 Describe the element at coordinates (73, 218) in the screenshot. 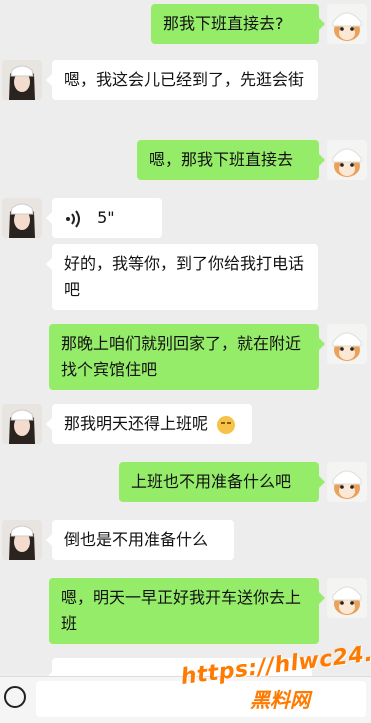

I see `voice-wave-icon` at that location.